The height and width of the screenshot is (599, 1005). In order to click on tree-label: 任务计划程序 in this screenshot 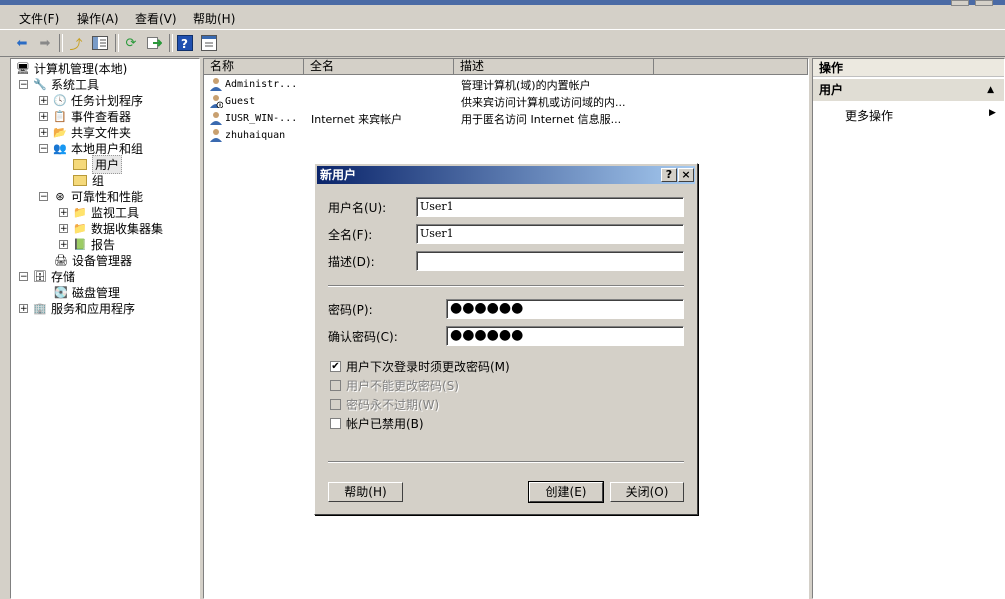, I will do `click(107, 100)`.